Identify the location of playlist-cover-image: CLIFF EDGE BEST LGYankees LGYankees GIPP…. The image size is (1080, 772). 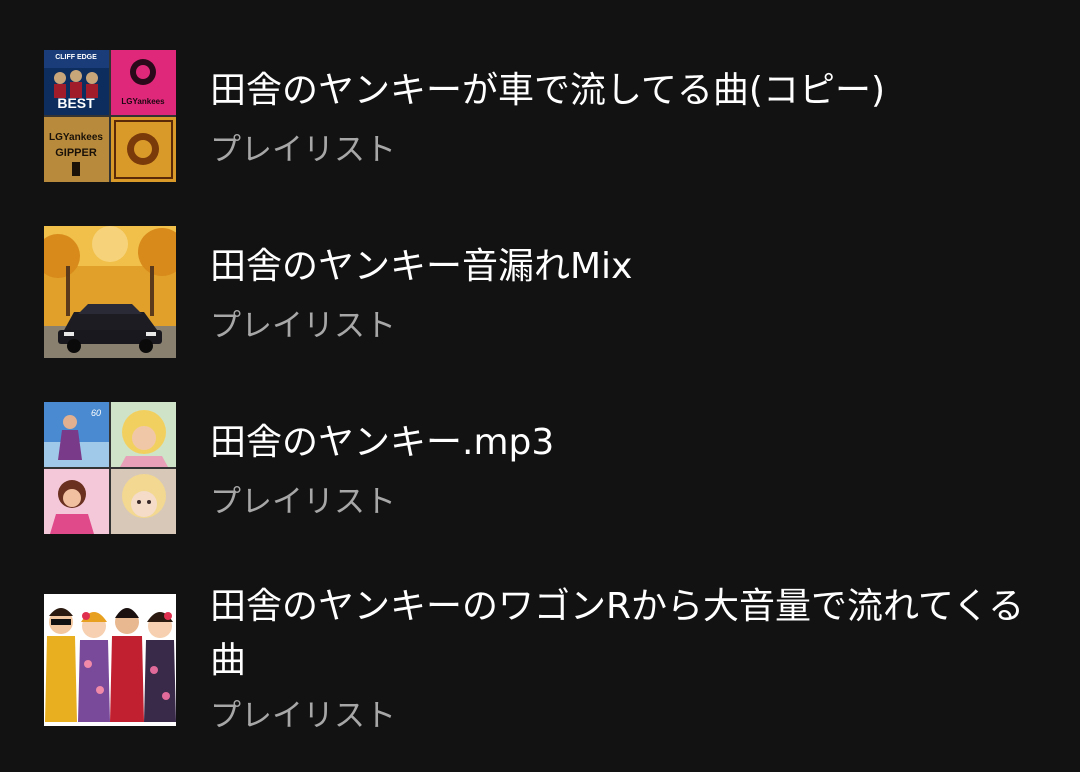
(110, 116).